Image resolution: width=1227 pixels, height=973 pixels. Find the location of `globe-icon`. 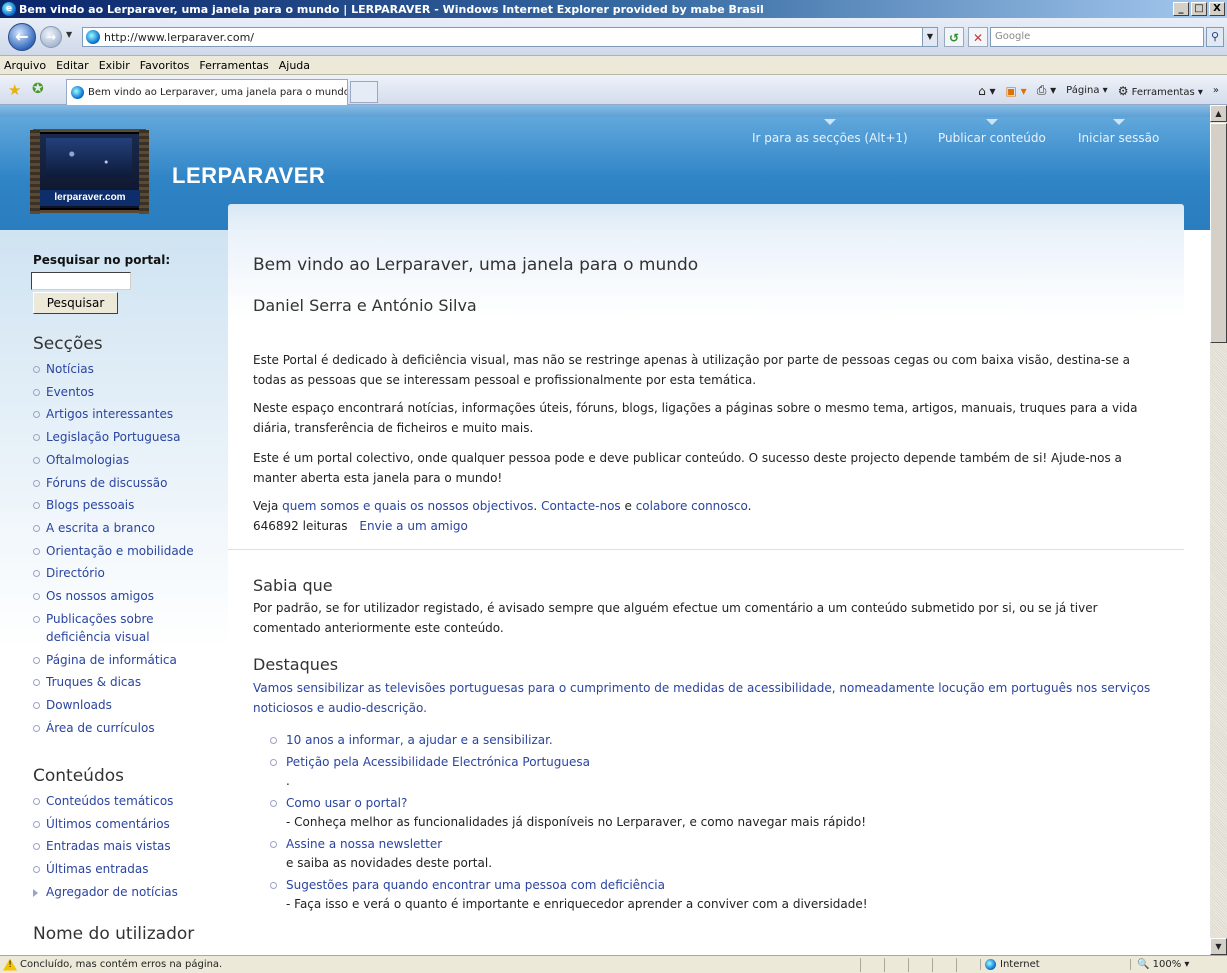

globe-icon is located at coordinates (990, 964).